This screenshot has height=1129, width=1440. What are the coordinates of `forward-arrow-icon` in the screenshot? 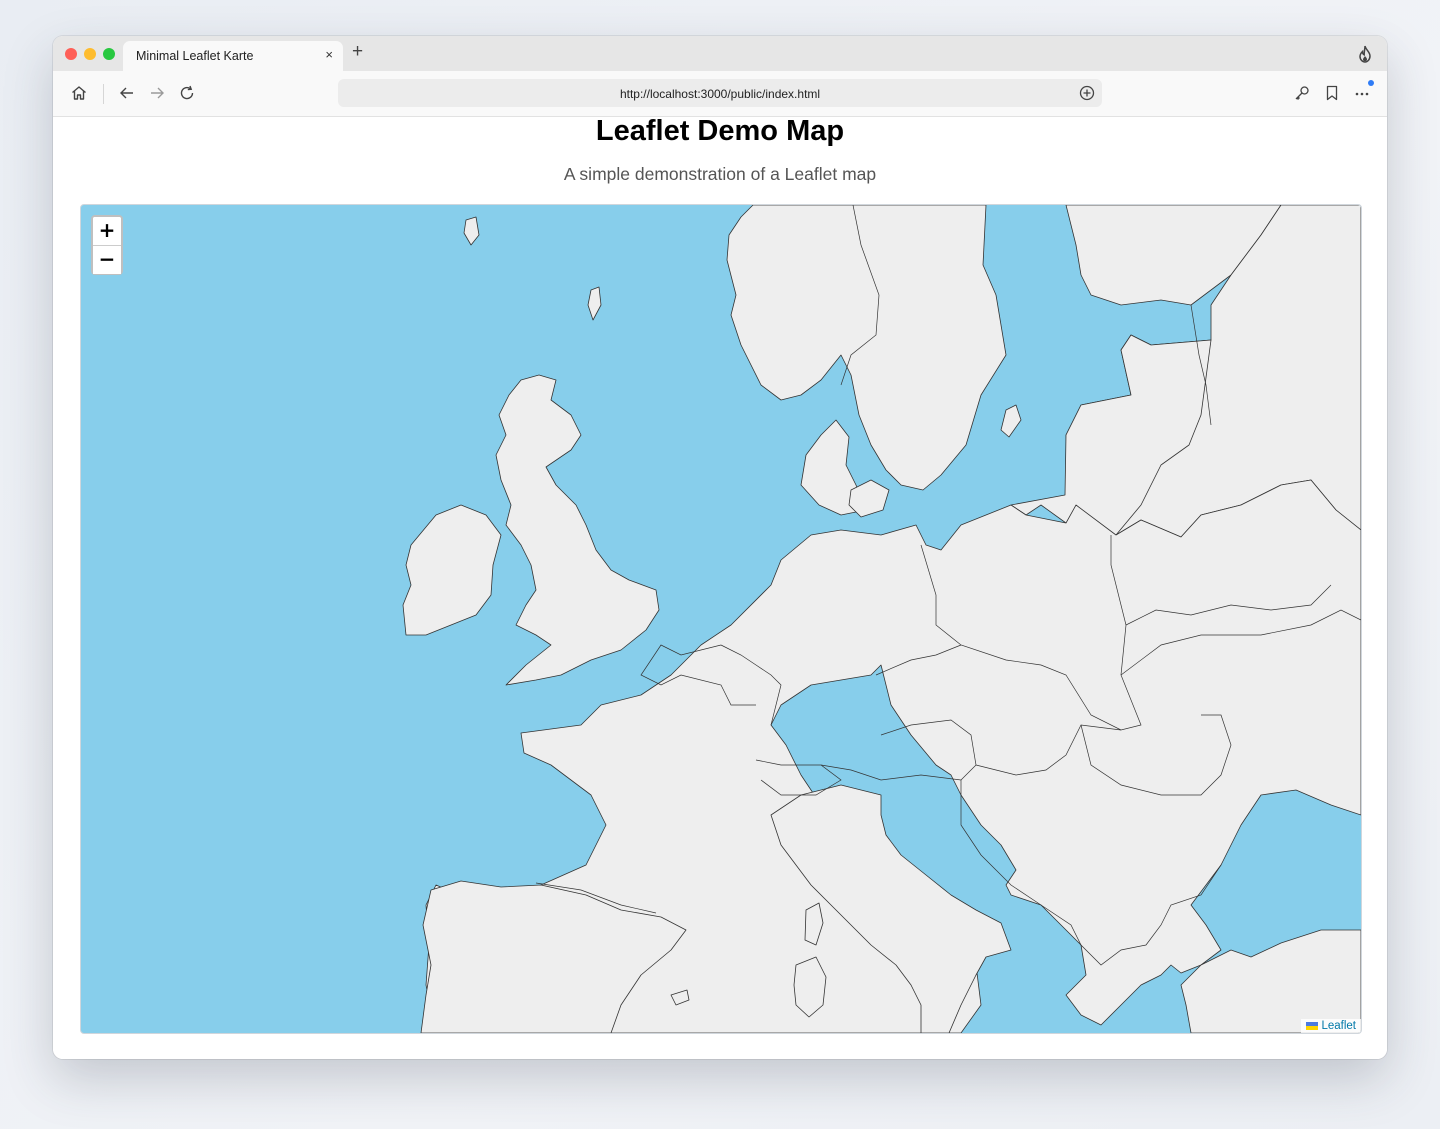 It's located at (157, 93).